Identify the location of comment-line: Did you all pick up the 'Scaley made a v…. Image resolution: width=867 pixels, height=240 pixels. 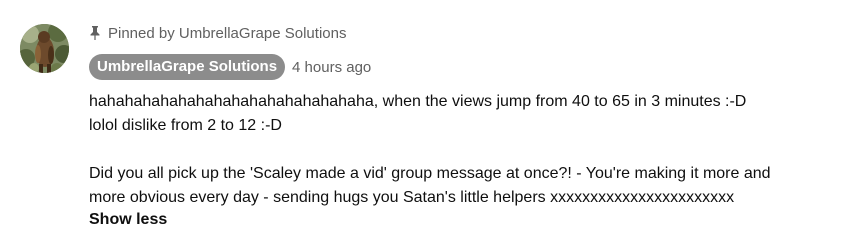
(430, 173).